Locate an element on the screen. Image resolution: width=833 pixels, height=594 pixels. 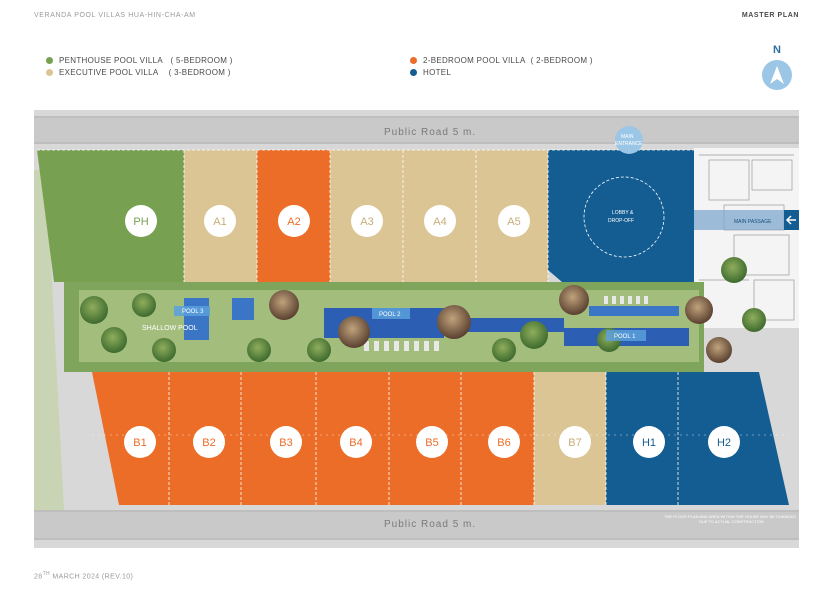
legend-label: HOTEL is located at coordinates (437, 72).